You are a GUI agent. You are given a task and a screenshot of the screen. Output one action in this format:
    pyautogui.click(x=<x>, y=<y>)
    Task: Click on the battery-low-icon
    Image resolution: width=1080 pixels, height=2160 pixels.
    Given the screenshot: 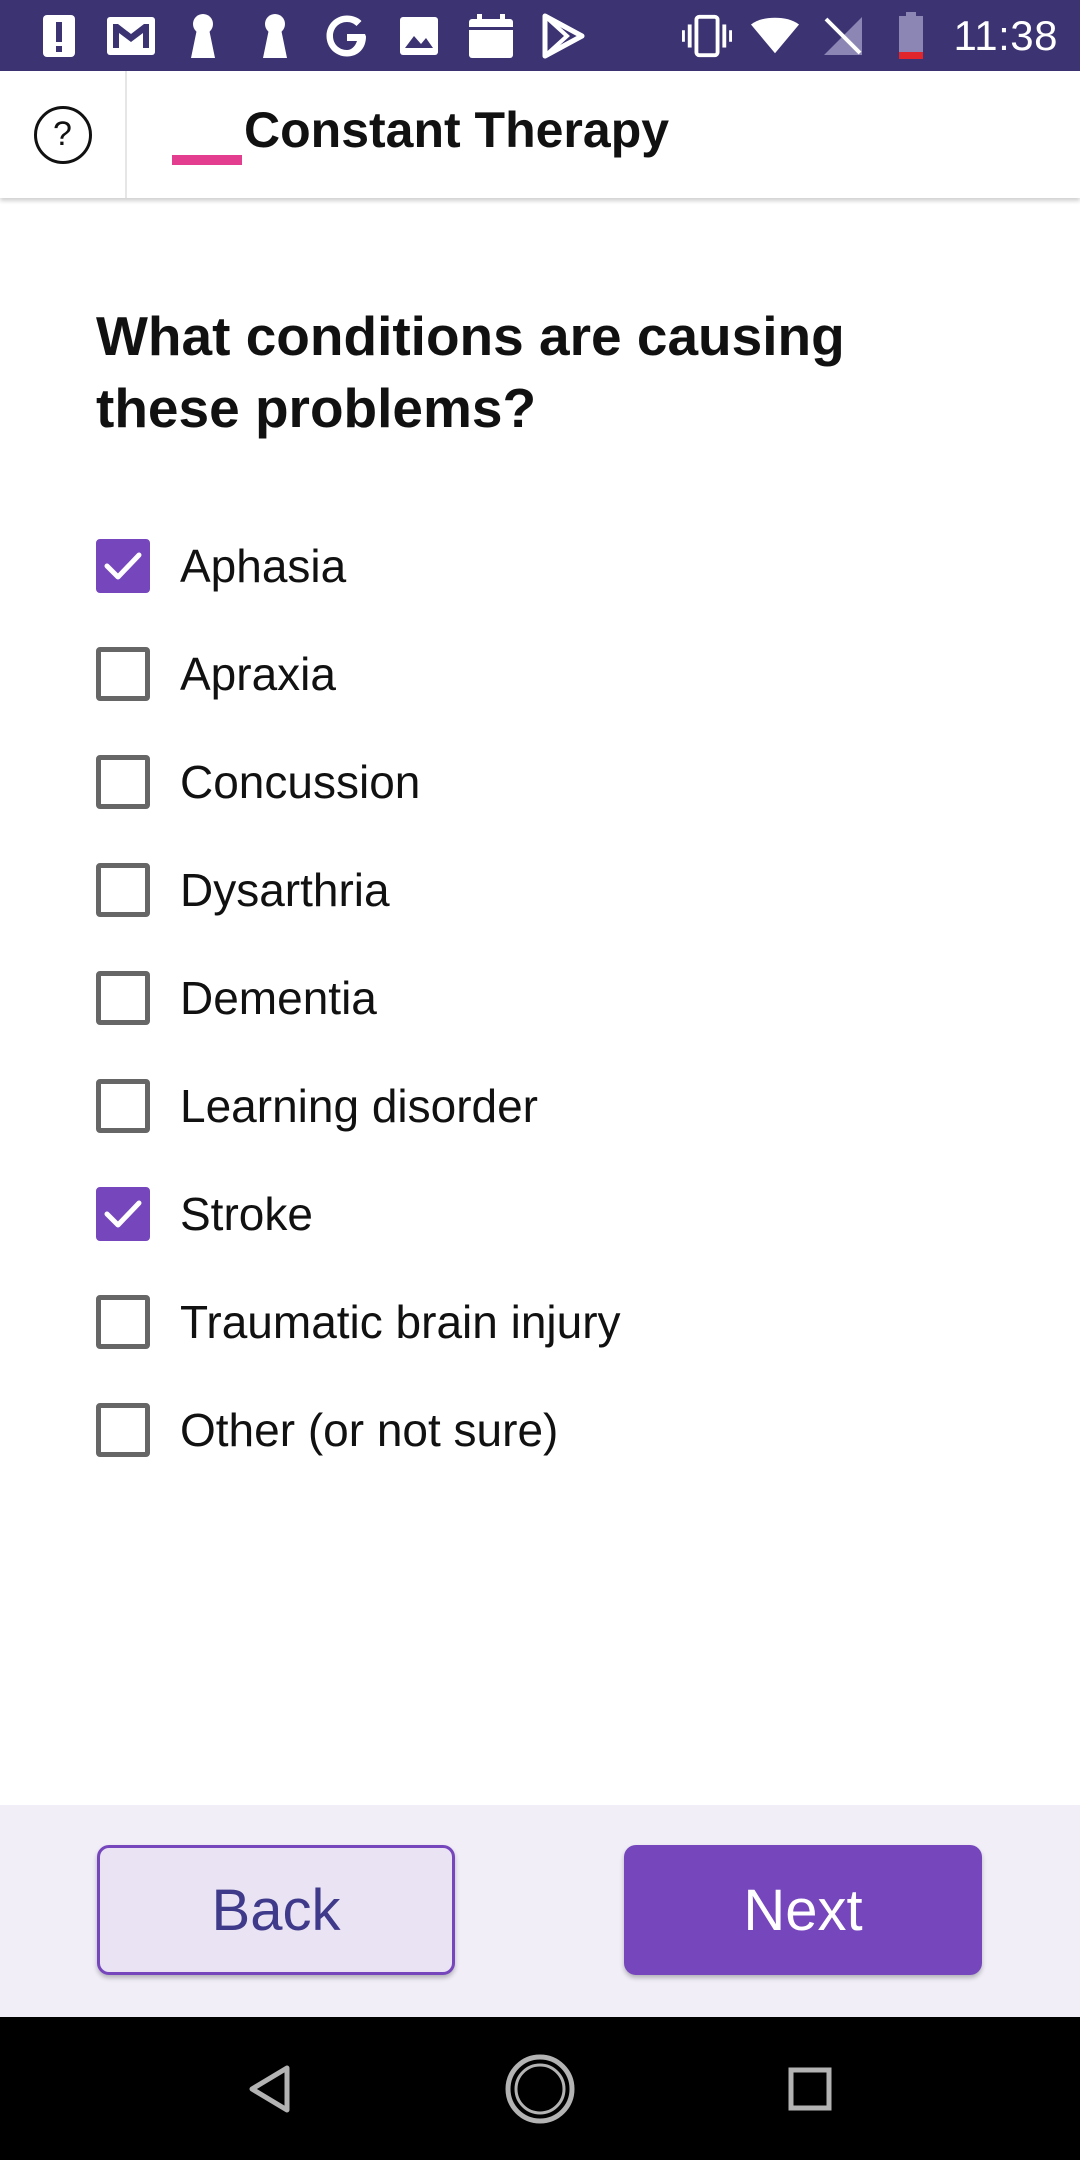 What is the action you would take?
    pyautogui.click(x=911, y=36)
    